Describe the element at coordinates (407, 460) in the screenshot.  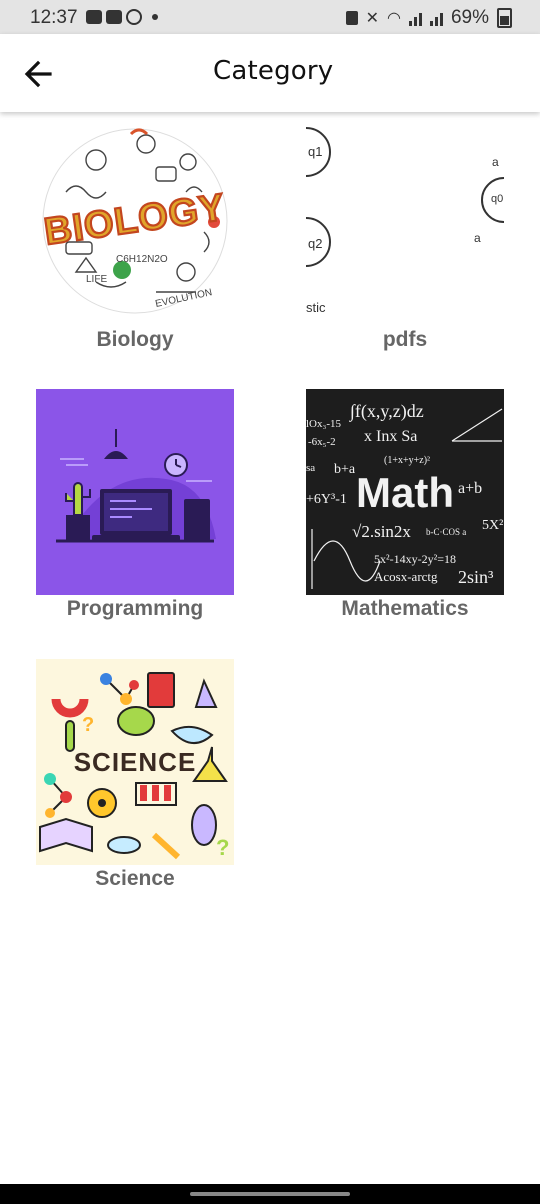
I see `svg-text: (1+x+y+z)²` at that location.